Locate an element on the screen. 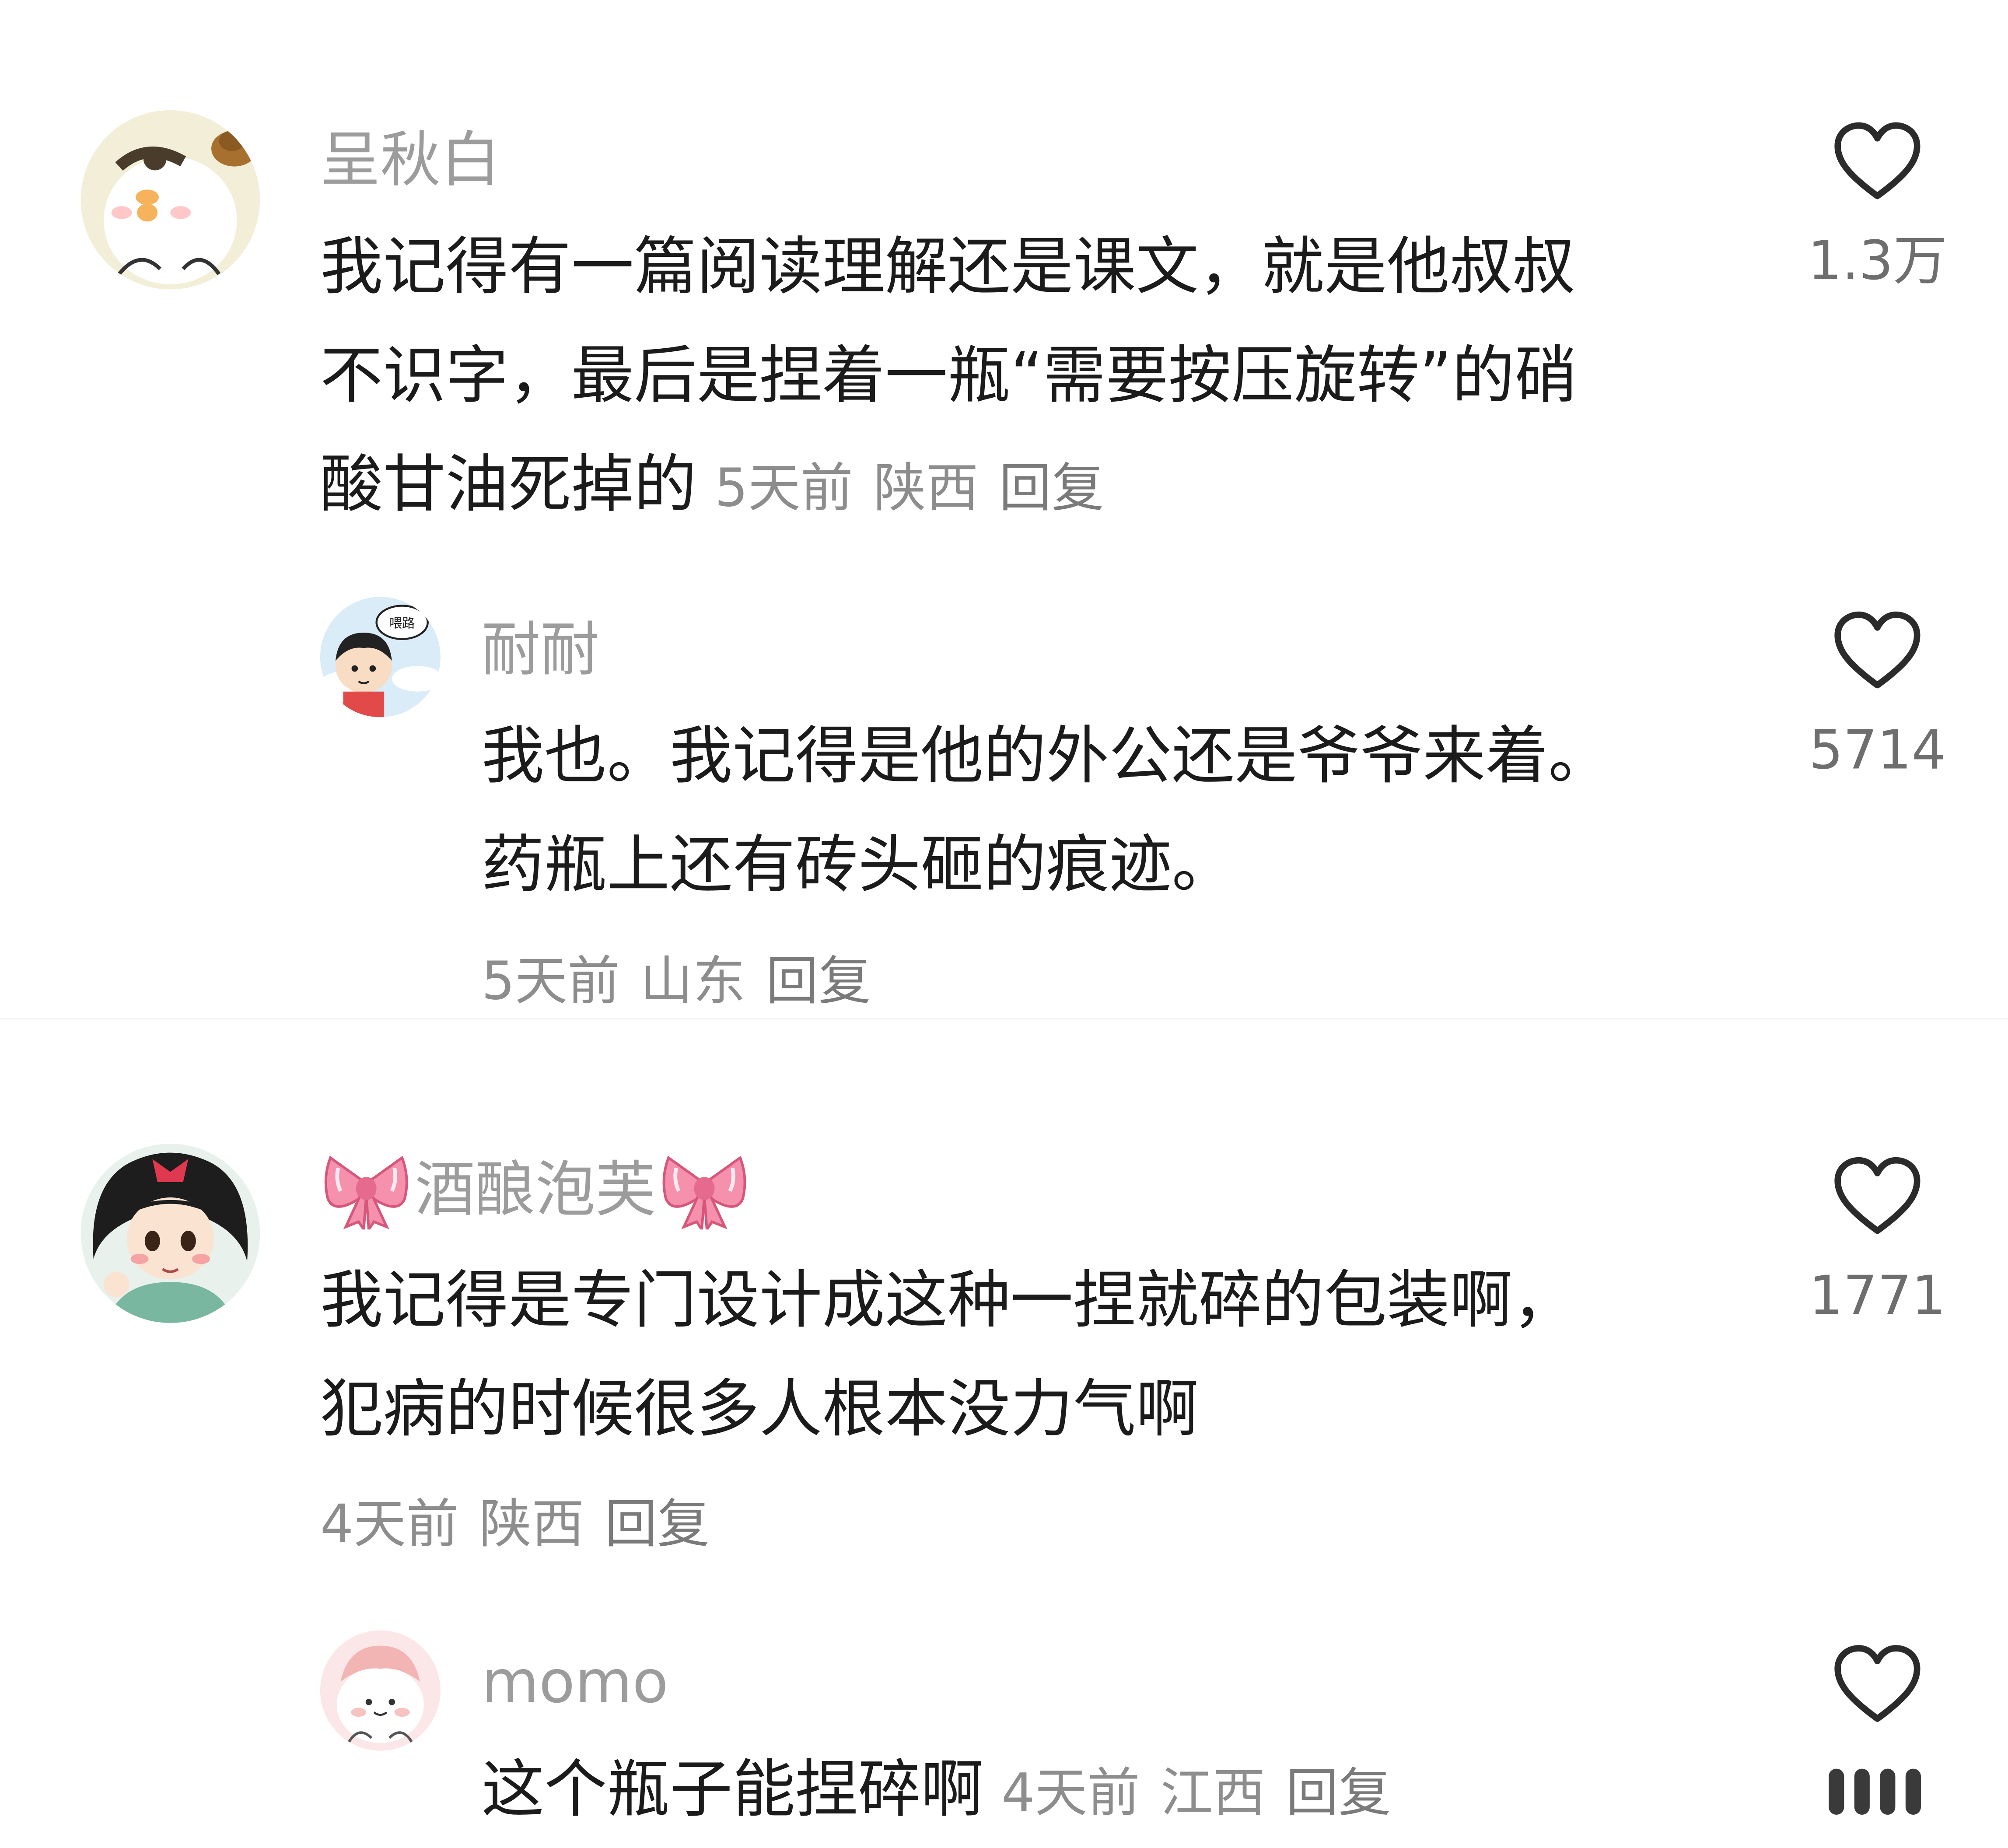 The image size is (2008, 1848). comment-text-line-content: 酸甘油死掉的 is located at coordinates (508, 485).